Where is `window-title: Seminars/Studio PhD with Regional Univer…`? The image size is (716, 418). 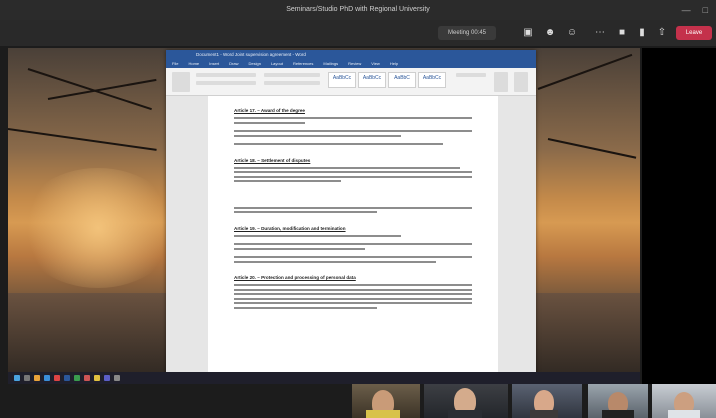 window-title: Seminars/Studio PhD with Regional Univer… is located at coordinates (358, 9).